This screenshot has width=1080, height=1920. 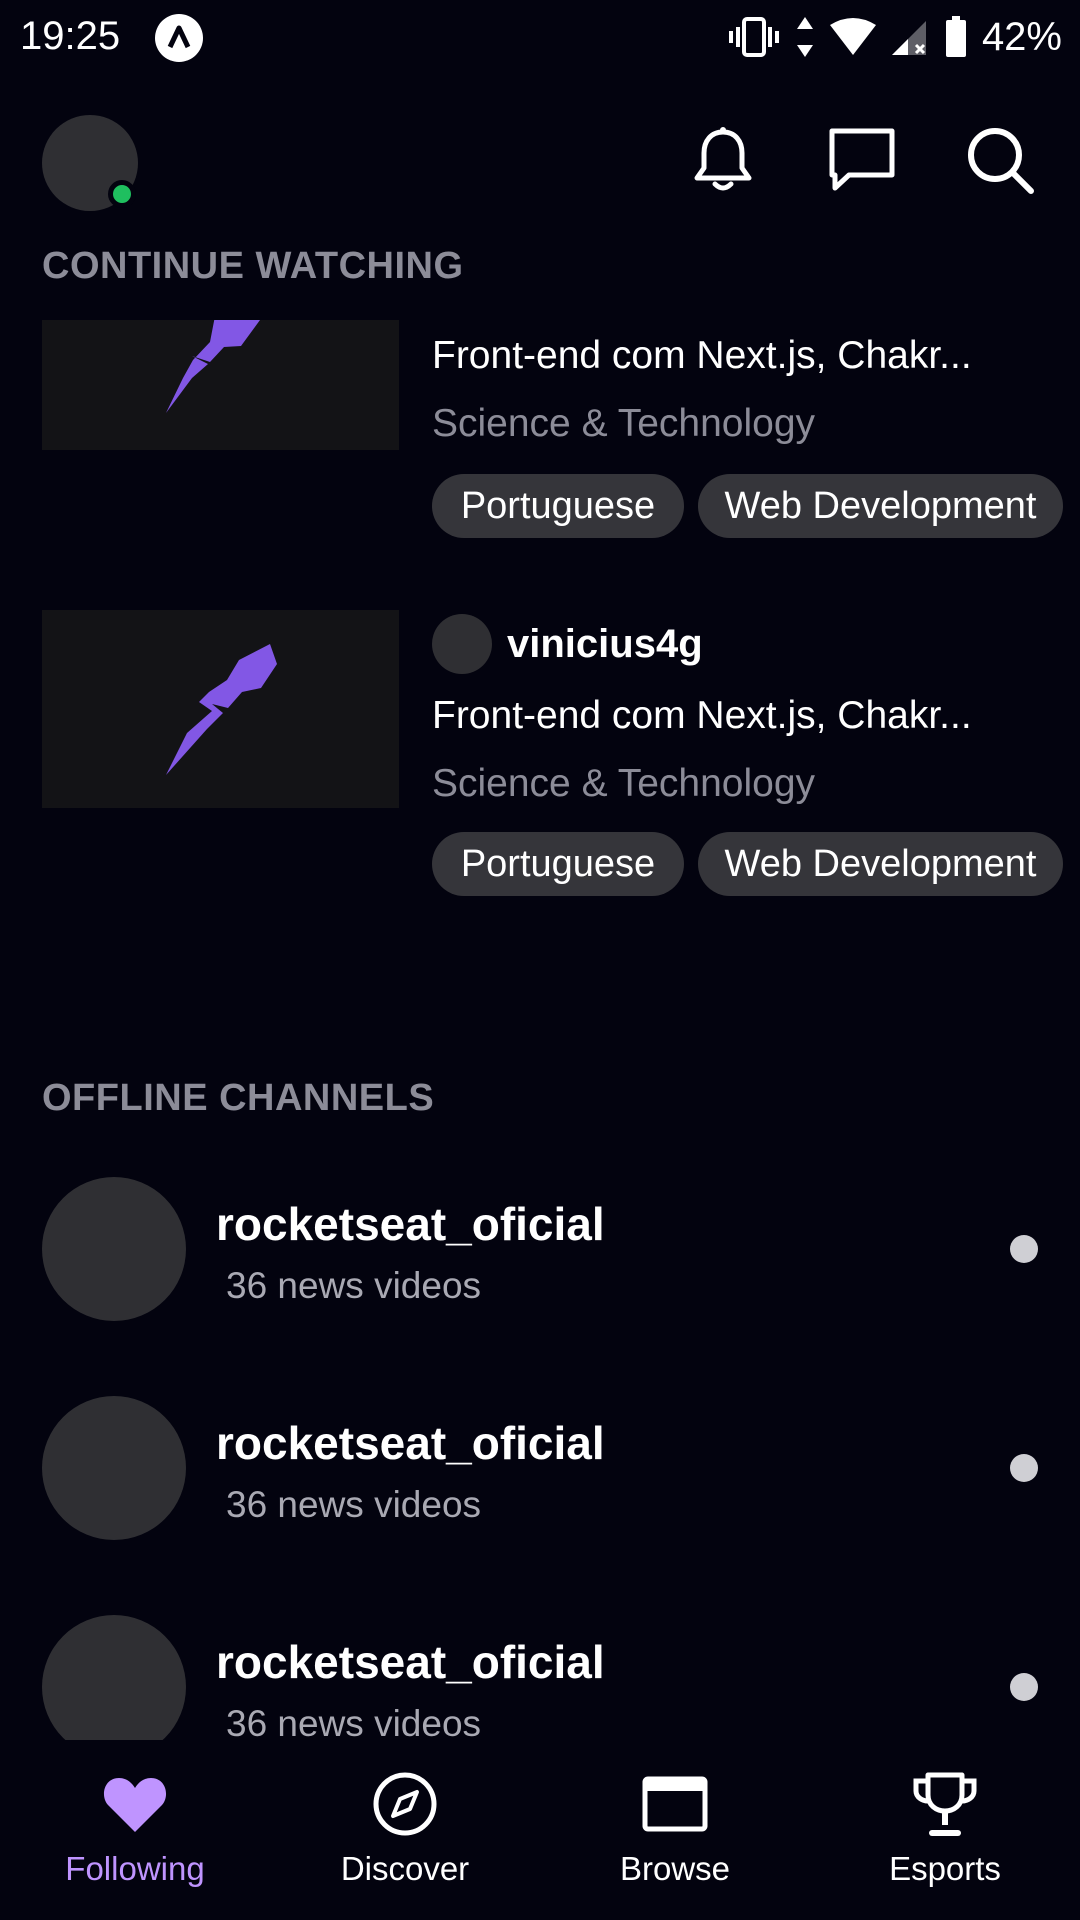 I want to click on wifi-icon, so click(x=852, y=36).